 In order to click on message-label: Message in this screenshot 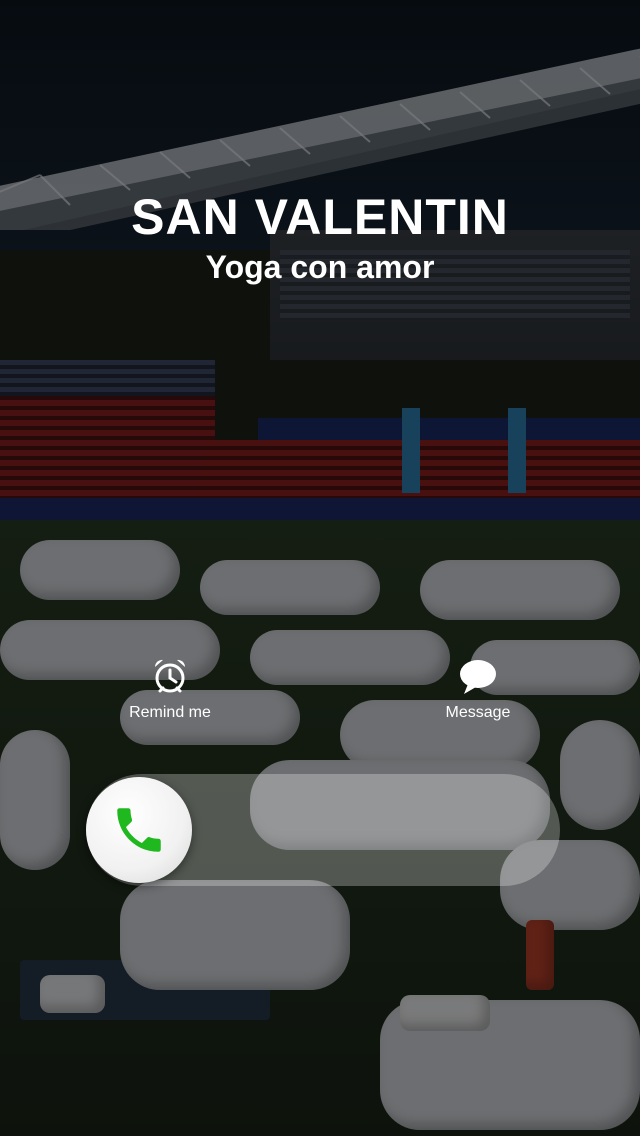, I will do `click(478, 712)`.